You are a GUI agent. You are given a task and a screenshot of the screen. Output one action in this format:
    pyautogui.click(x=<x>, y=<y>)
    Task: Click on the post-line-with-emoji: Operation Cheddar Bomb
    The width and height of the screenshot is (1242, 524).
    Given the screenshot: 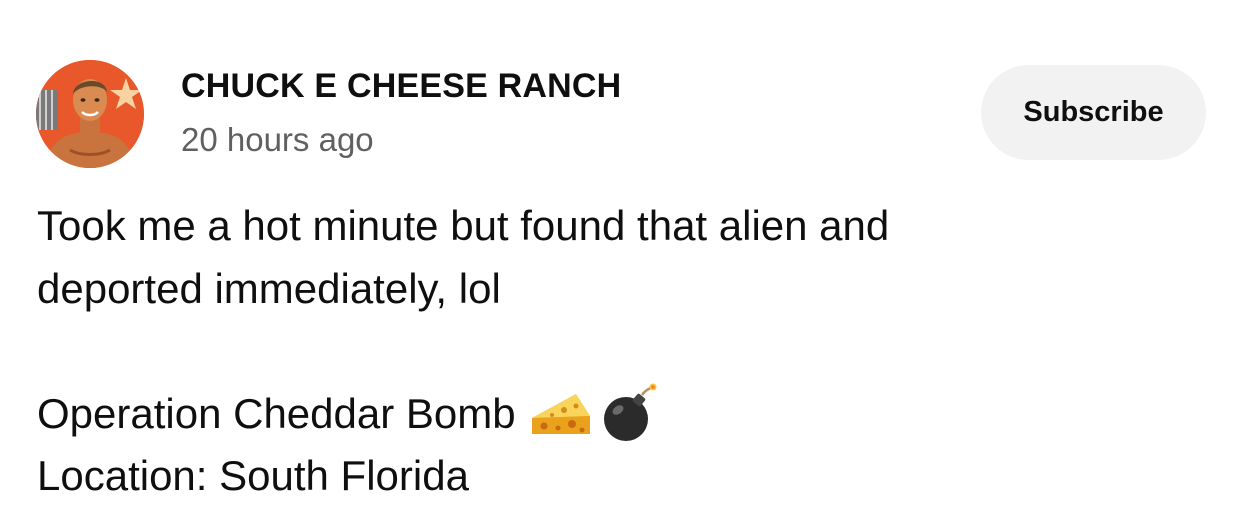 What is the action you would take?
    pyautogui.click(x=627, y=414)
    